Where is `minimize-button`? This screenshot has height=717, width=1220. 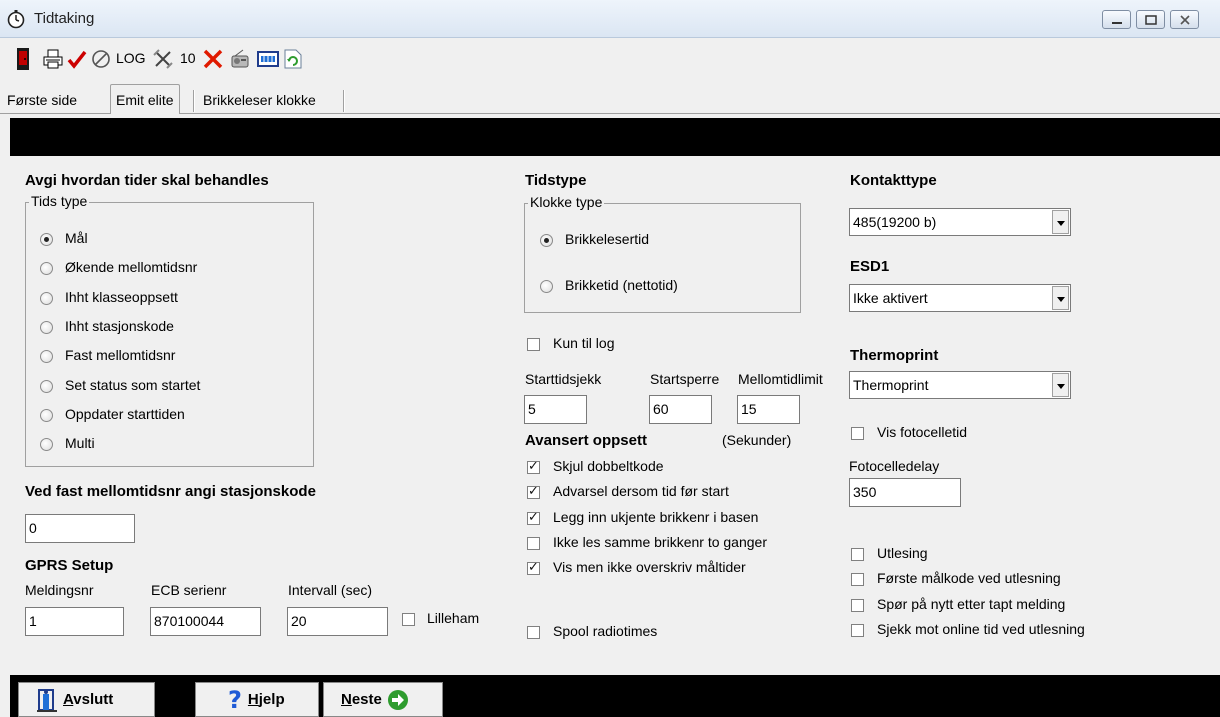 minimize-button is located at coordinates (1116, 19).